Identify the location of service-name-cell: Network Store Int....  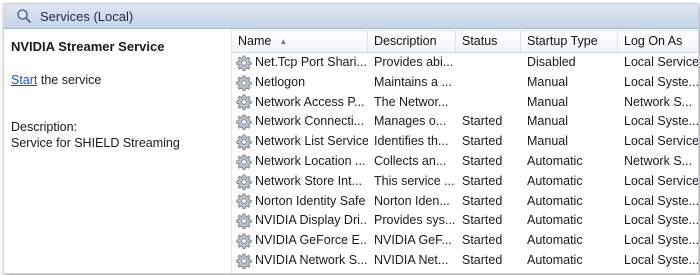
(300, 182).